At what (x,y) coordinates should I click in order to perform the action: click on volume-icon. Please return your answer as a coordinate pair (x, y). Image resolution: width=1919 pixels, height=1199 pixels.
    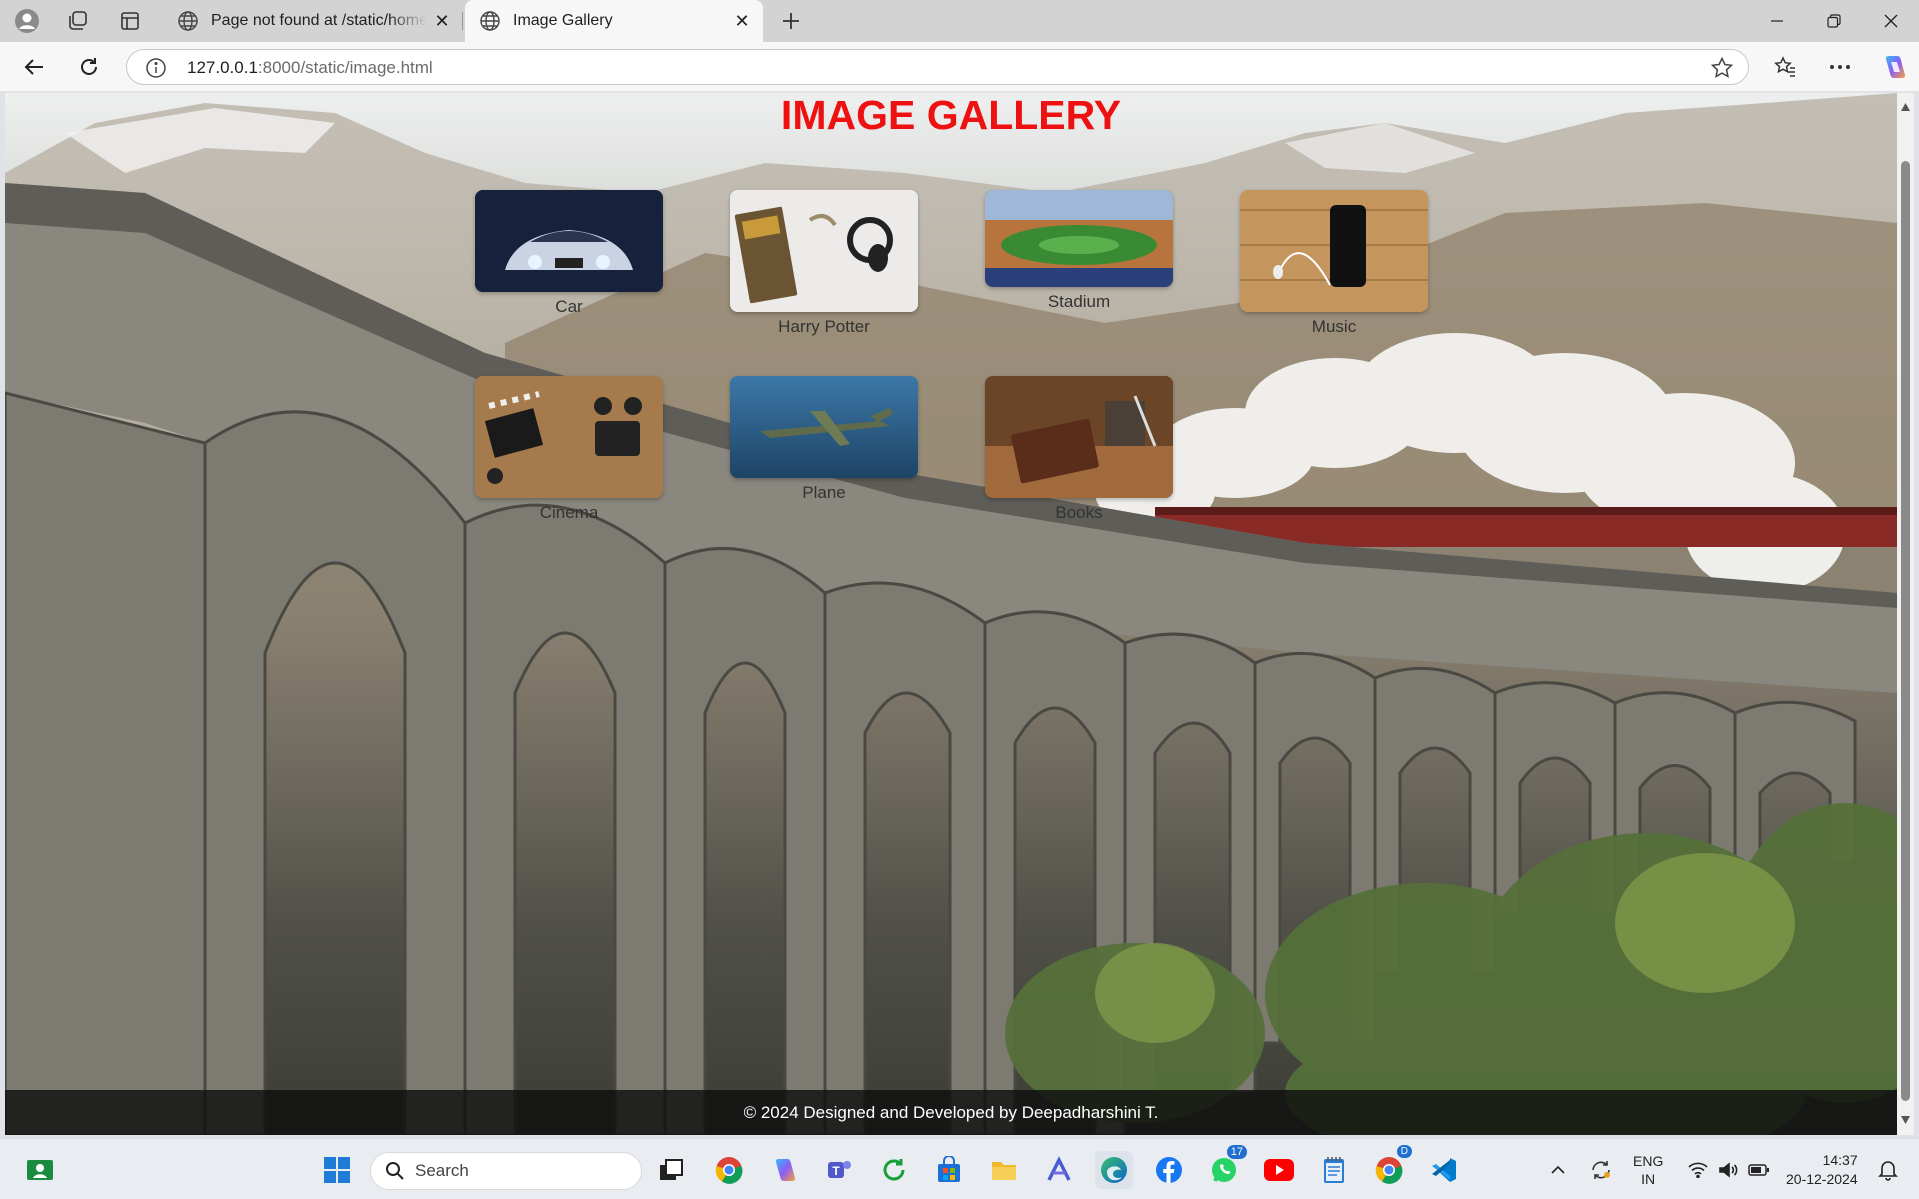
    Looking at the image, I should click on (1728, 1169).